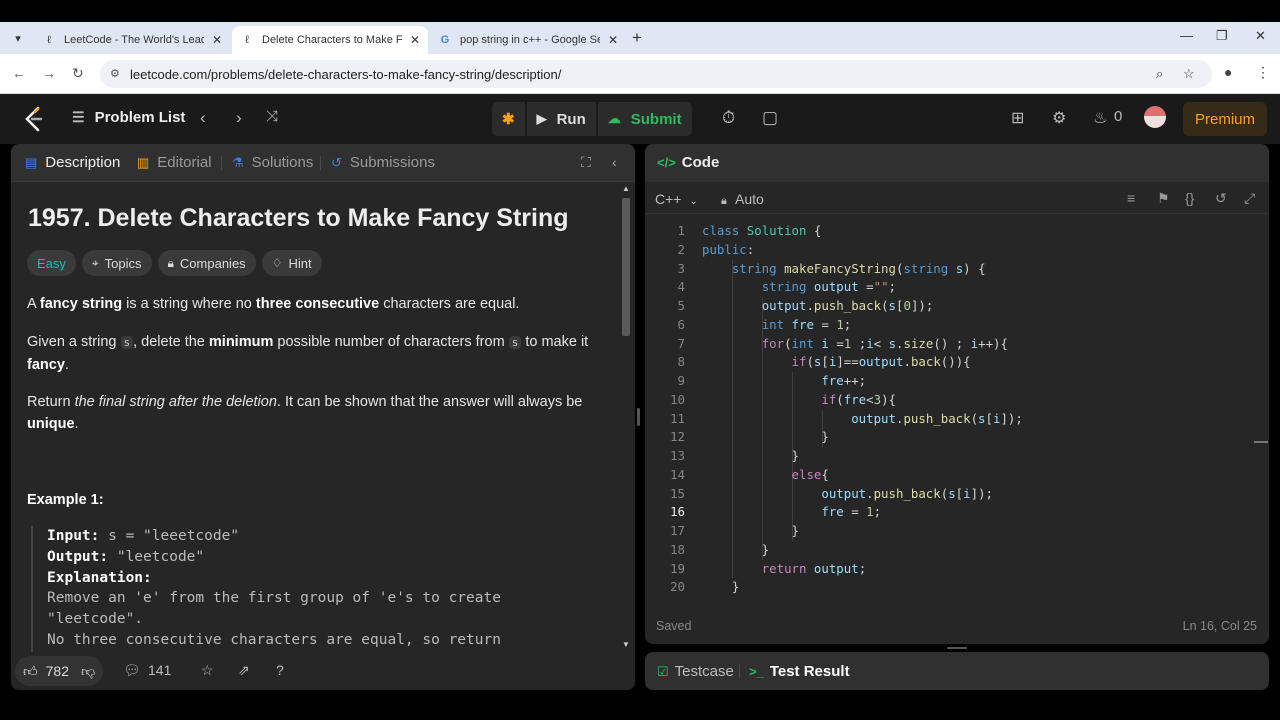  What do you see at coordinates (291, 263) in the screenshot?
I see `hint-tag: ♢ Hint` at bounding box center [291, 263].